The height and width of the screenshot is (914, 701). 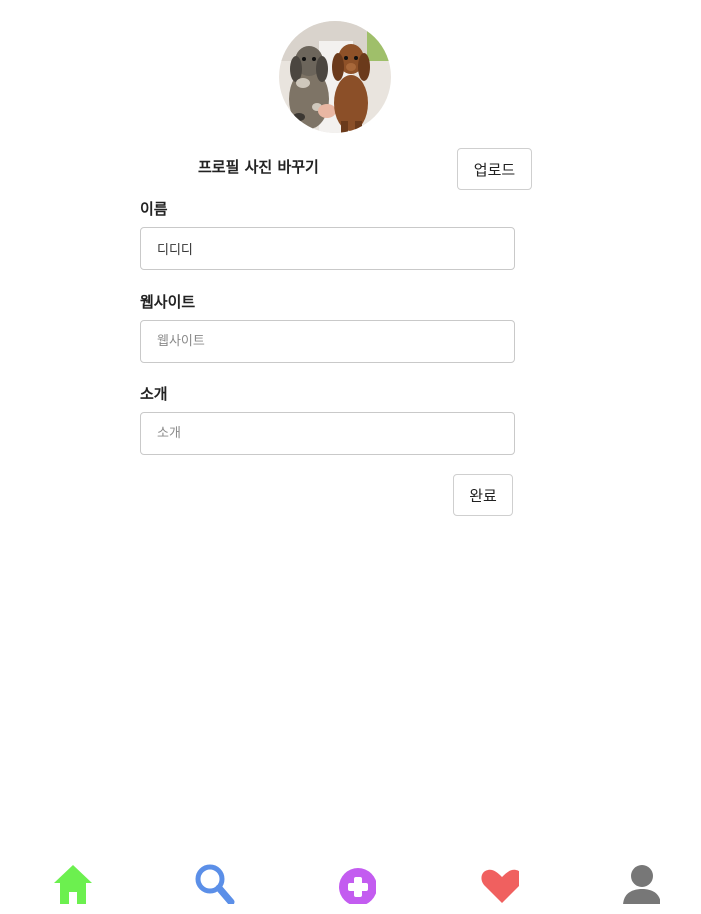 I want to click on bio-input, so click(x=327, y=433).